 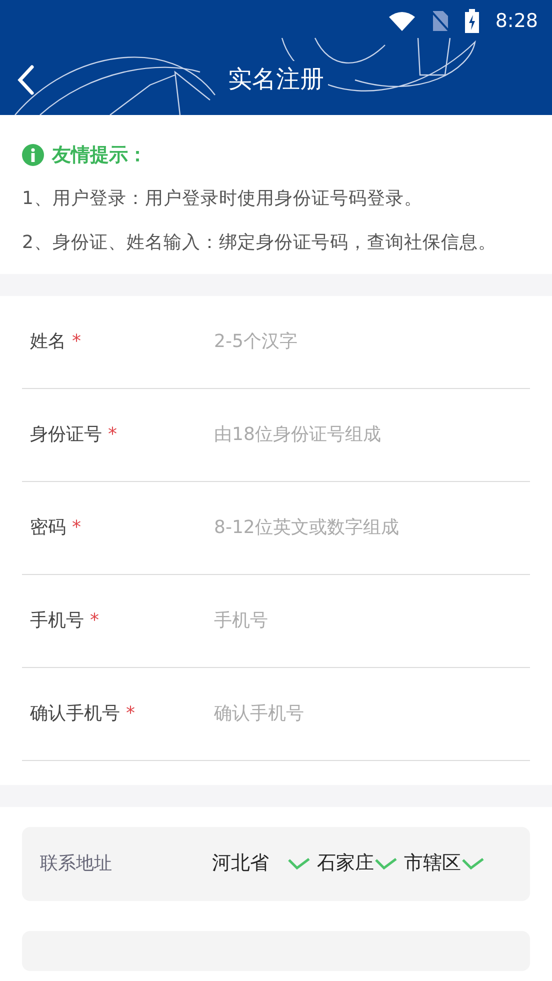 What do you see at coordinates (99, 155) in the screenshot?
I see `notice-title: 友情提示：` at bounding box center [99, 155].